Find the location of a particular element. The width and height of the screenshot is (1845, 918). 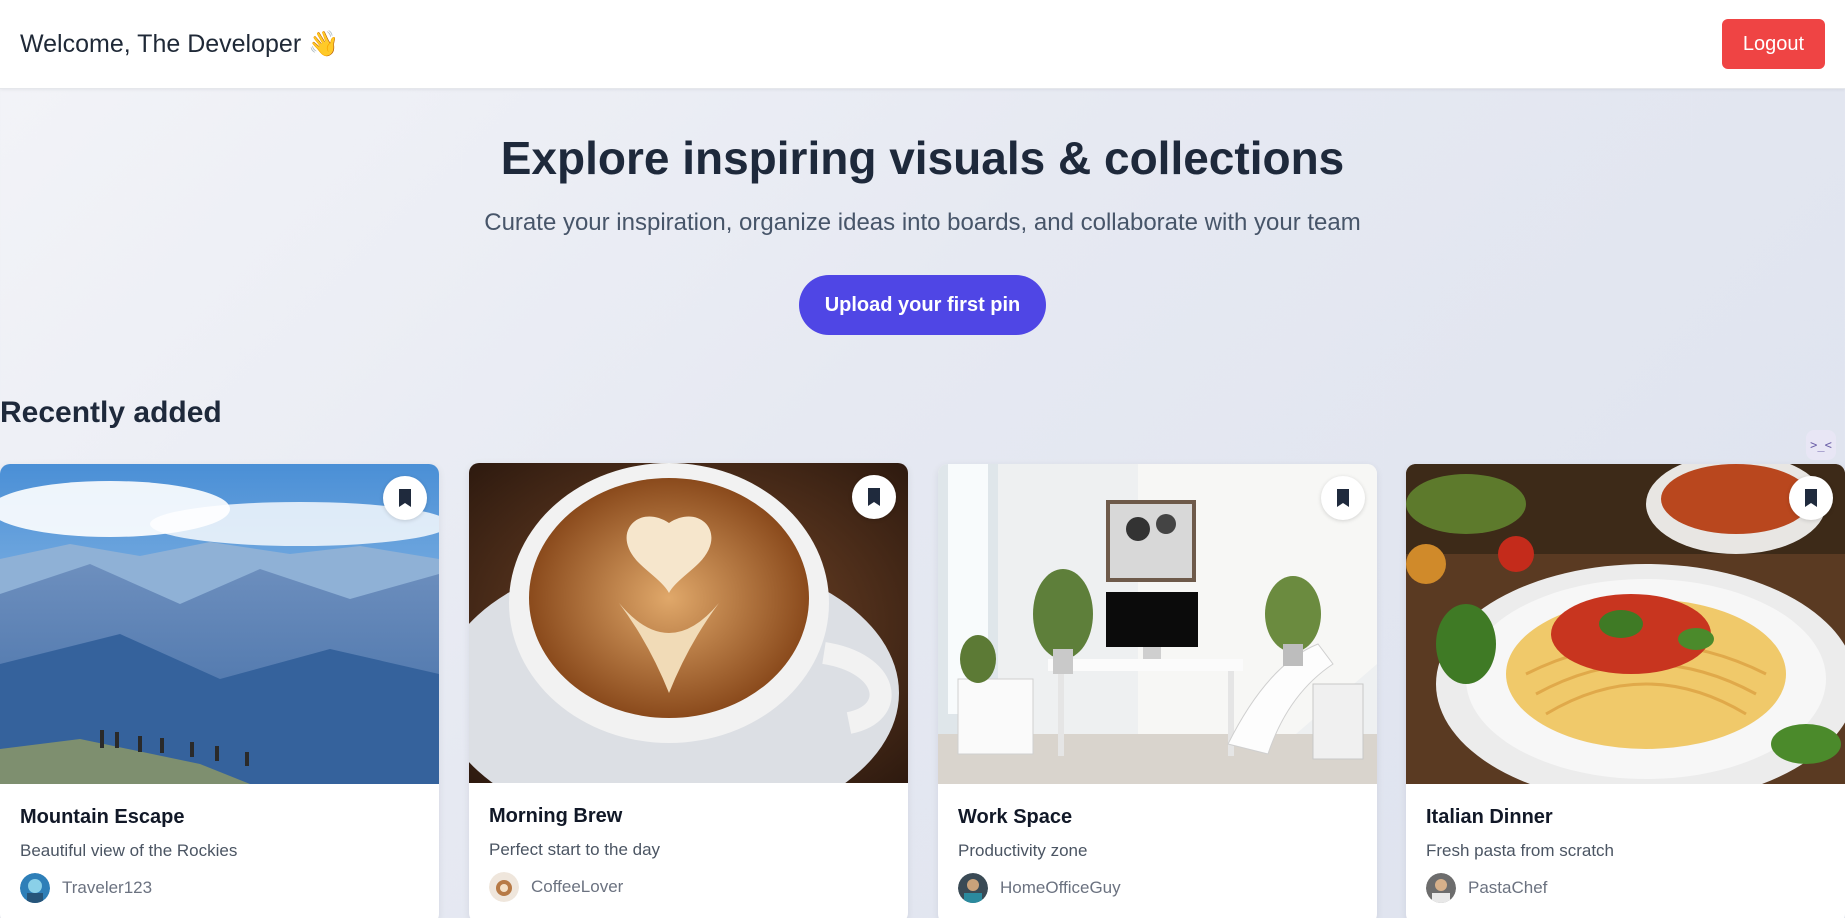

mountain-landscape-image is located at coordinates (219, 624).